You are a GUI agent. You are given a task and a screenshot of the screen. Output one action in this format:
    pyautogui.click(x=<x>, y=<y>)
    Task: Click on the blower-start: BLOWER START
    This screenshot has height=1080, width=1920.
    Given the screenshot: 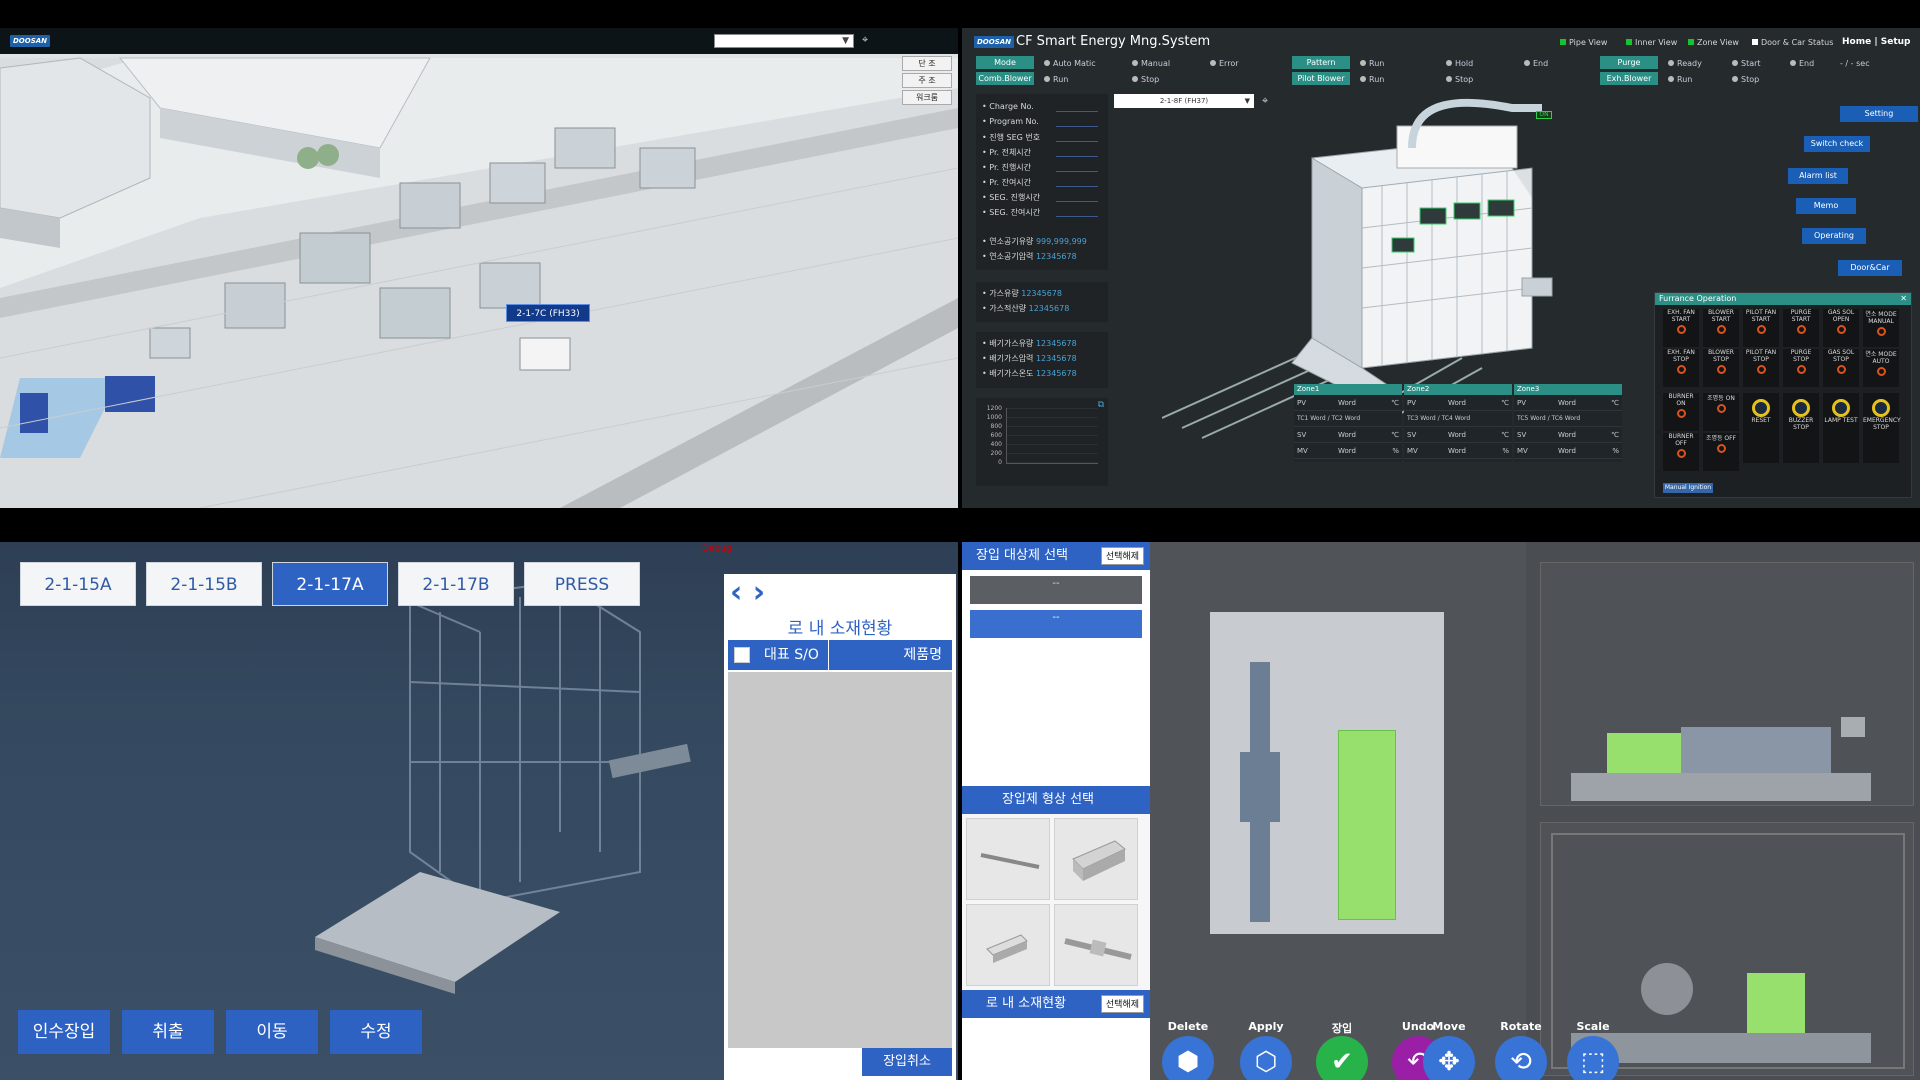 What is the action you would take?
    pyautogui.click(x=1721, y=328)
    